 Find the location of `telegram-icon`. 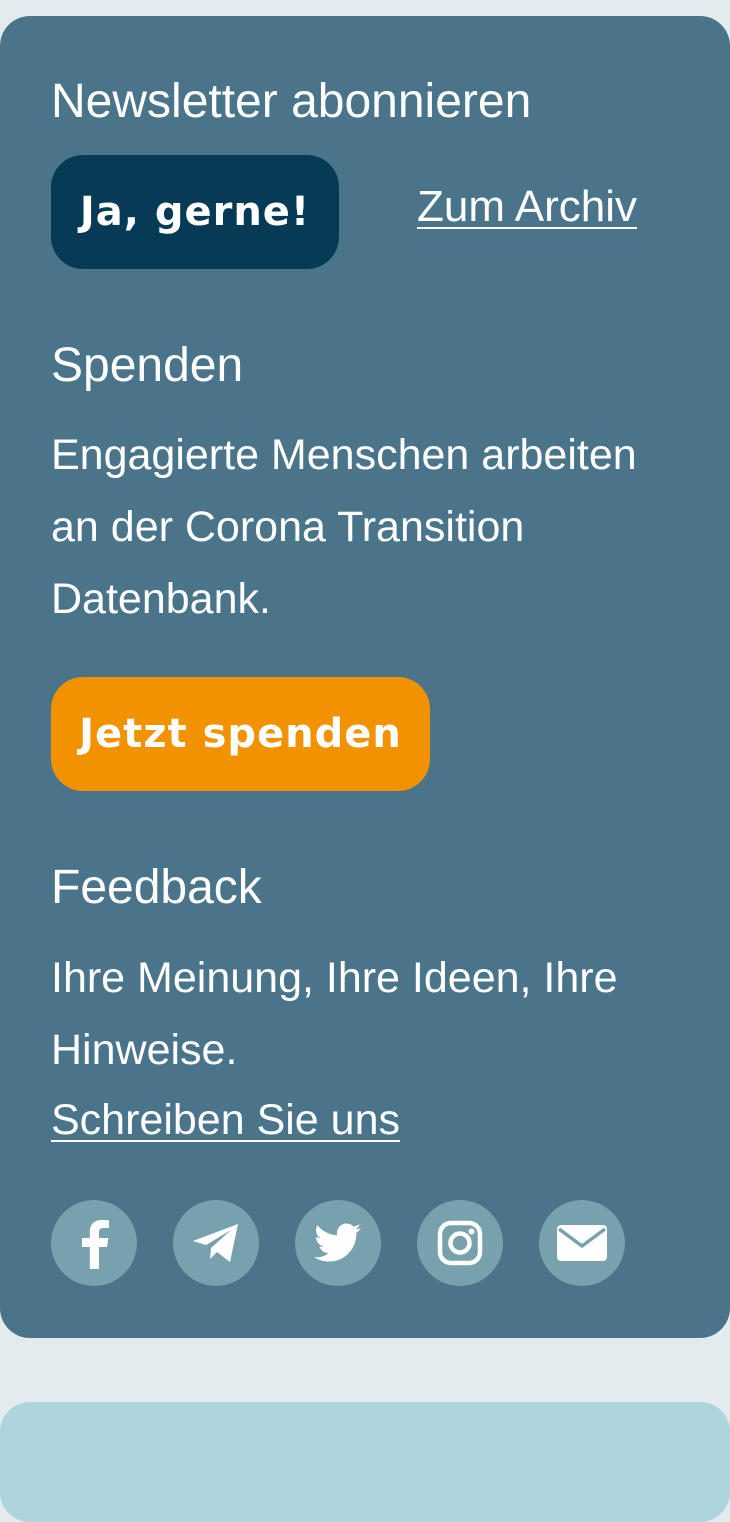

telegram-icon is located at coordinates (216, 1243).